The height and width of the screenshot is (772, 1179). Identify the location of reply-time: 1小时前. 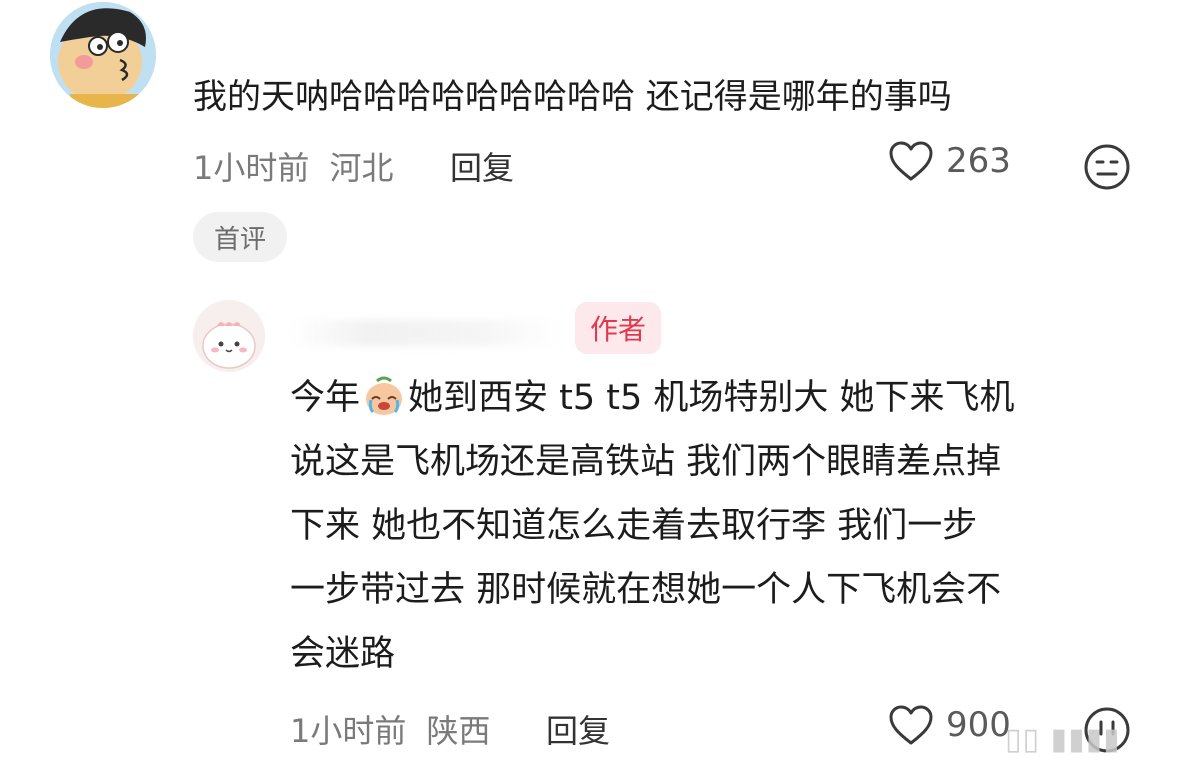
(348, 731).